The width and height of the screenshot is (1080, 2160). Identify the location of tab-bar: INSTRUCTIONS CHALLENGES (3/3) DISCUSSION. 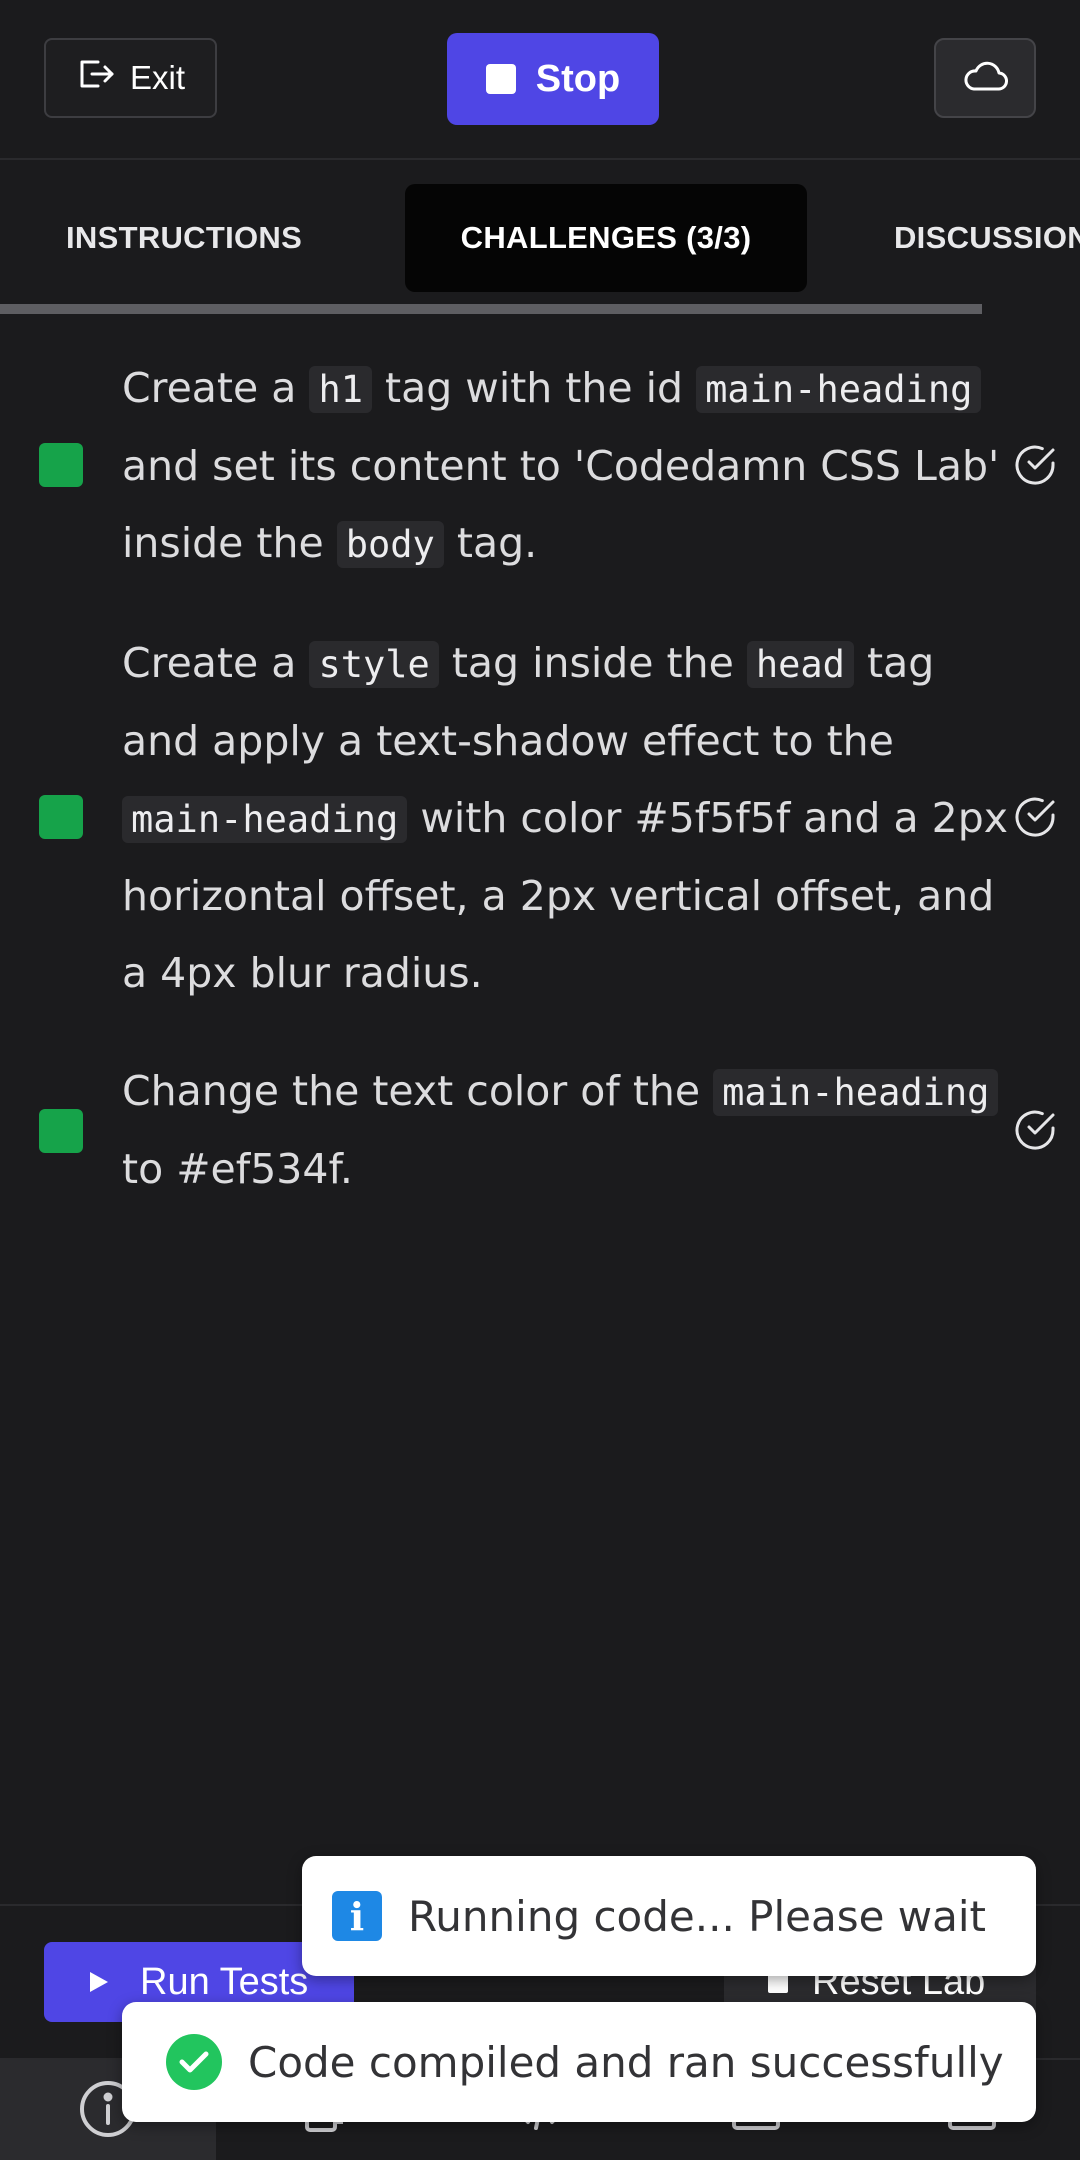
(540, 237).